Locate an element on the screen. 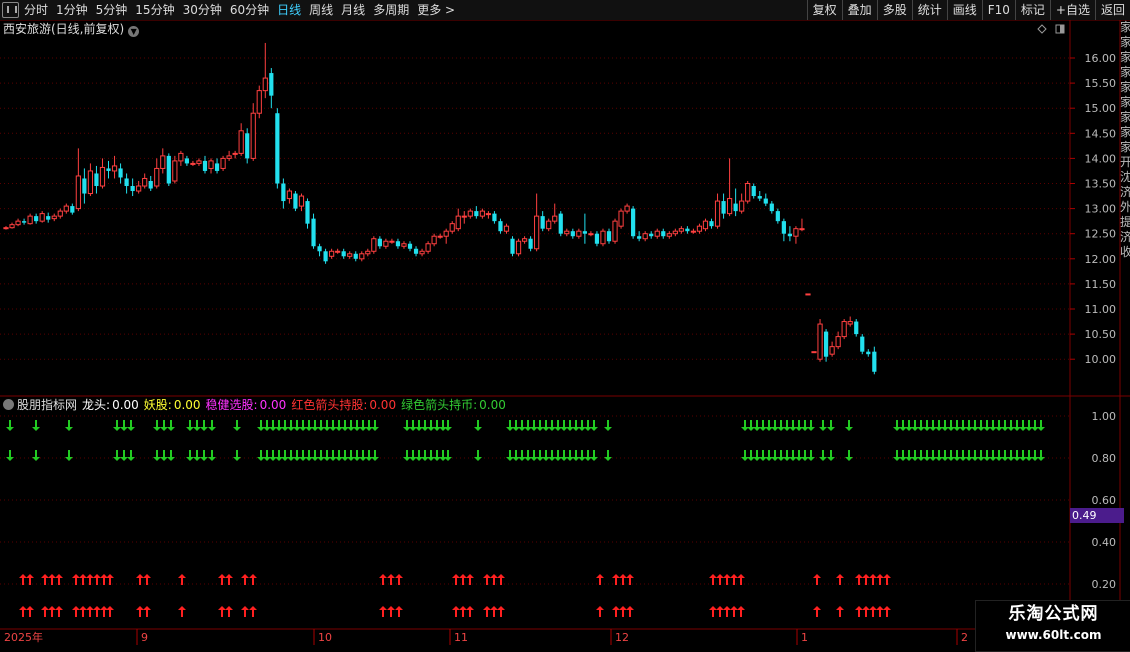 The width and height of the screenshot is (1130, 652). right-clipped-panel: 家家家家家家家家家开沈济外提济收 is located at coordinates (1125, 210).